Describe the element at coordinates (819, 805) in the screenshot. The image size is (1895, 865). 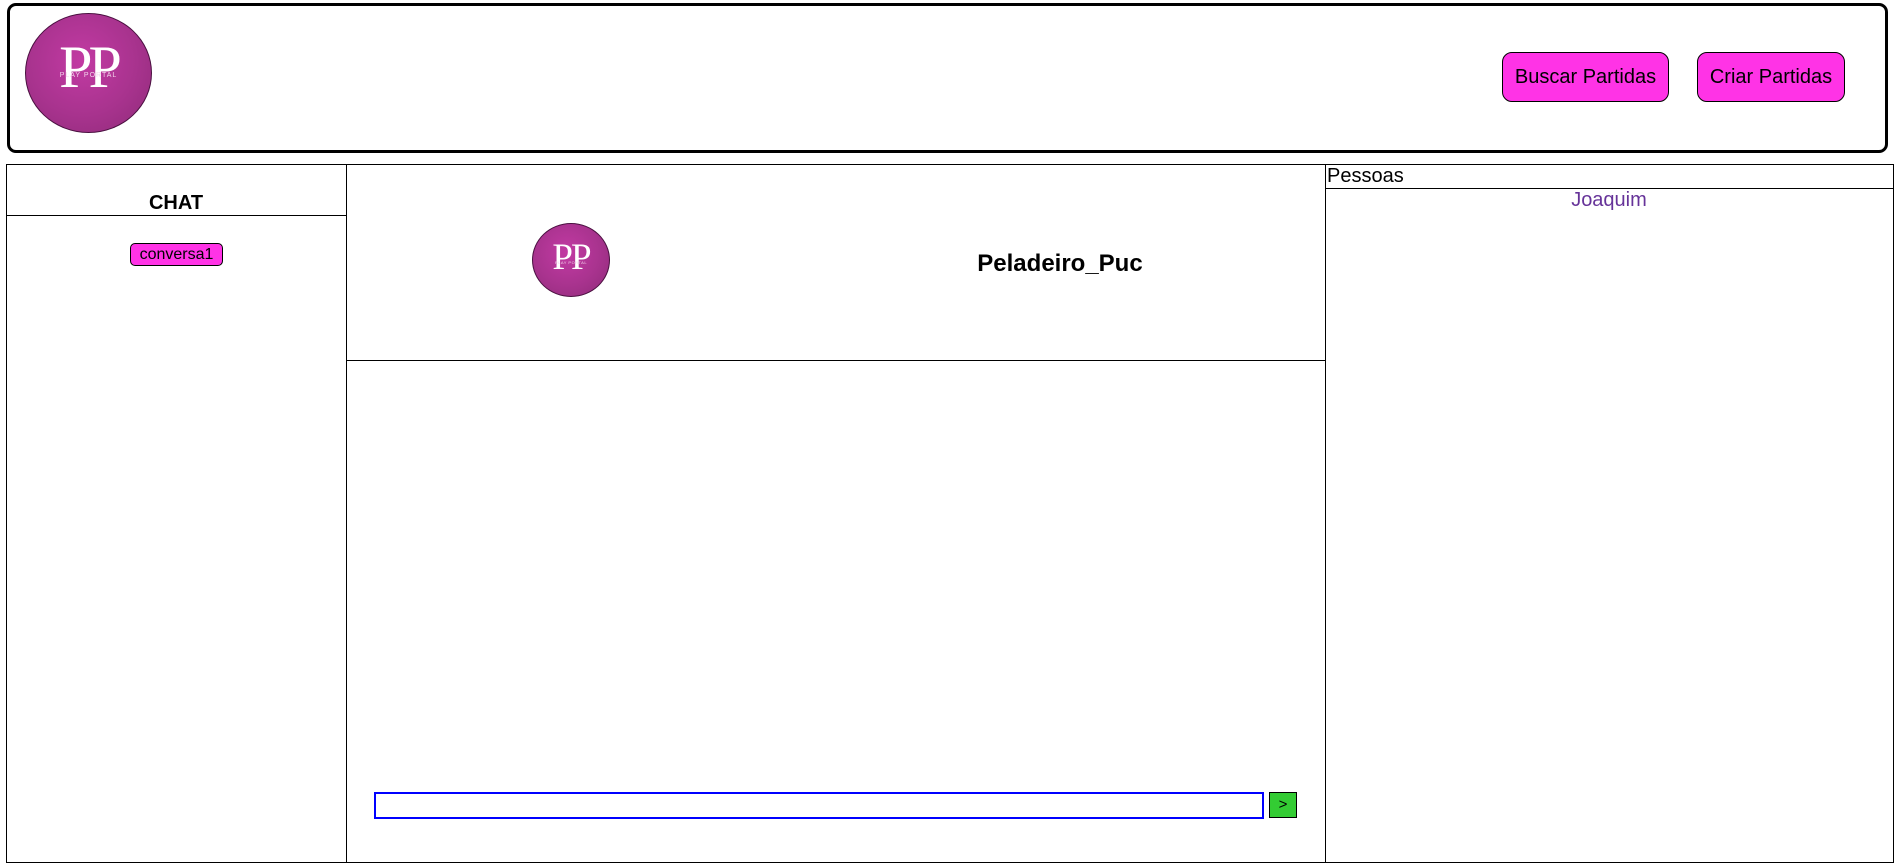
I see `message-input` at that location.